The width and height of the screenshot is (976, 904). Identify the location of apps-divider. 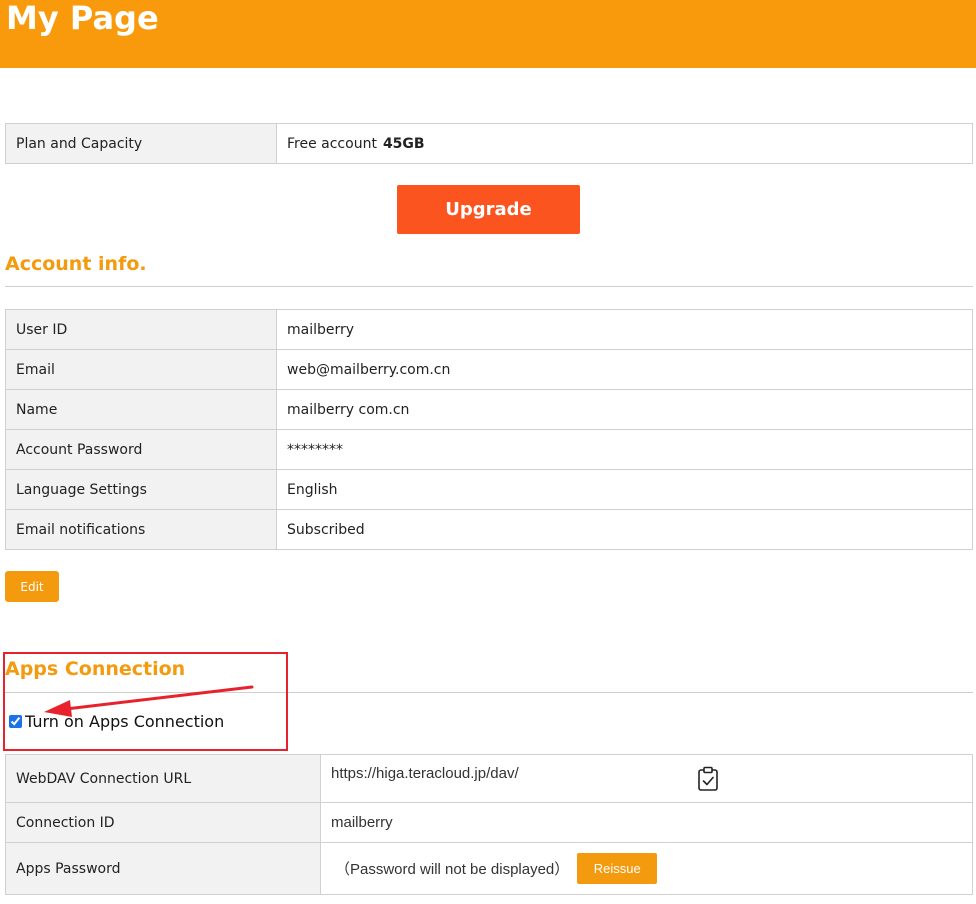
(489, 692).